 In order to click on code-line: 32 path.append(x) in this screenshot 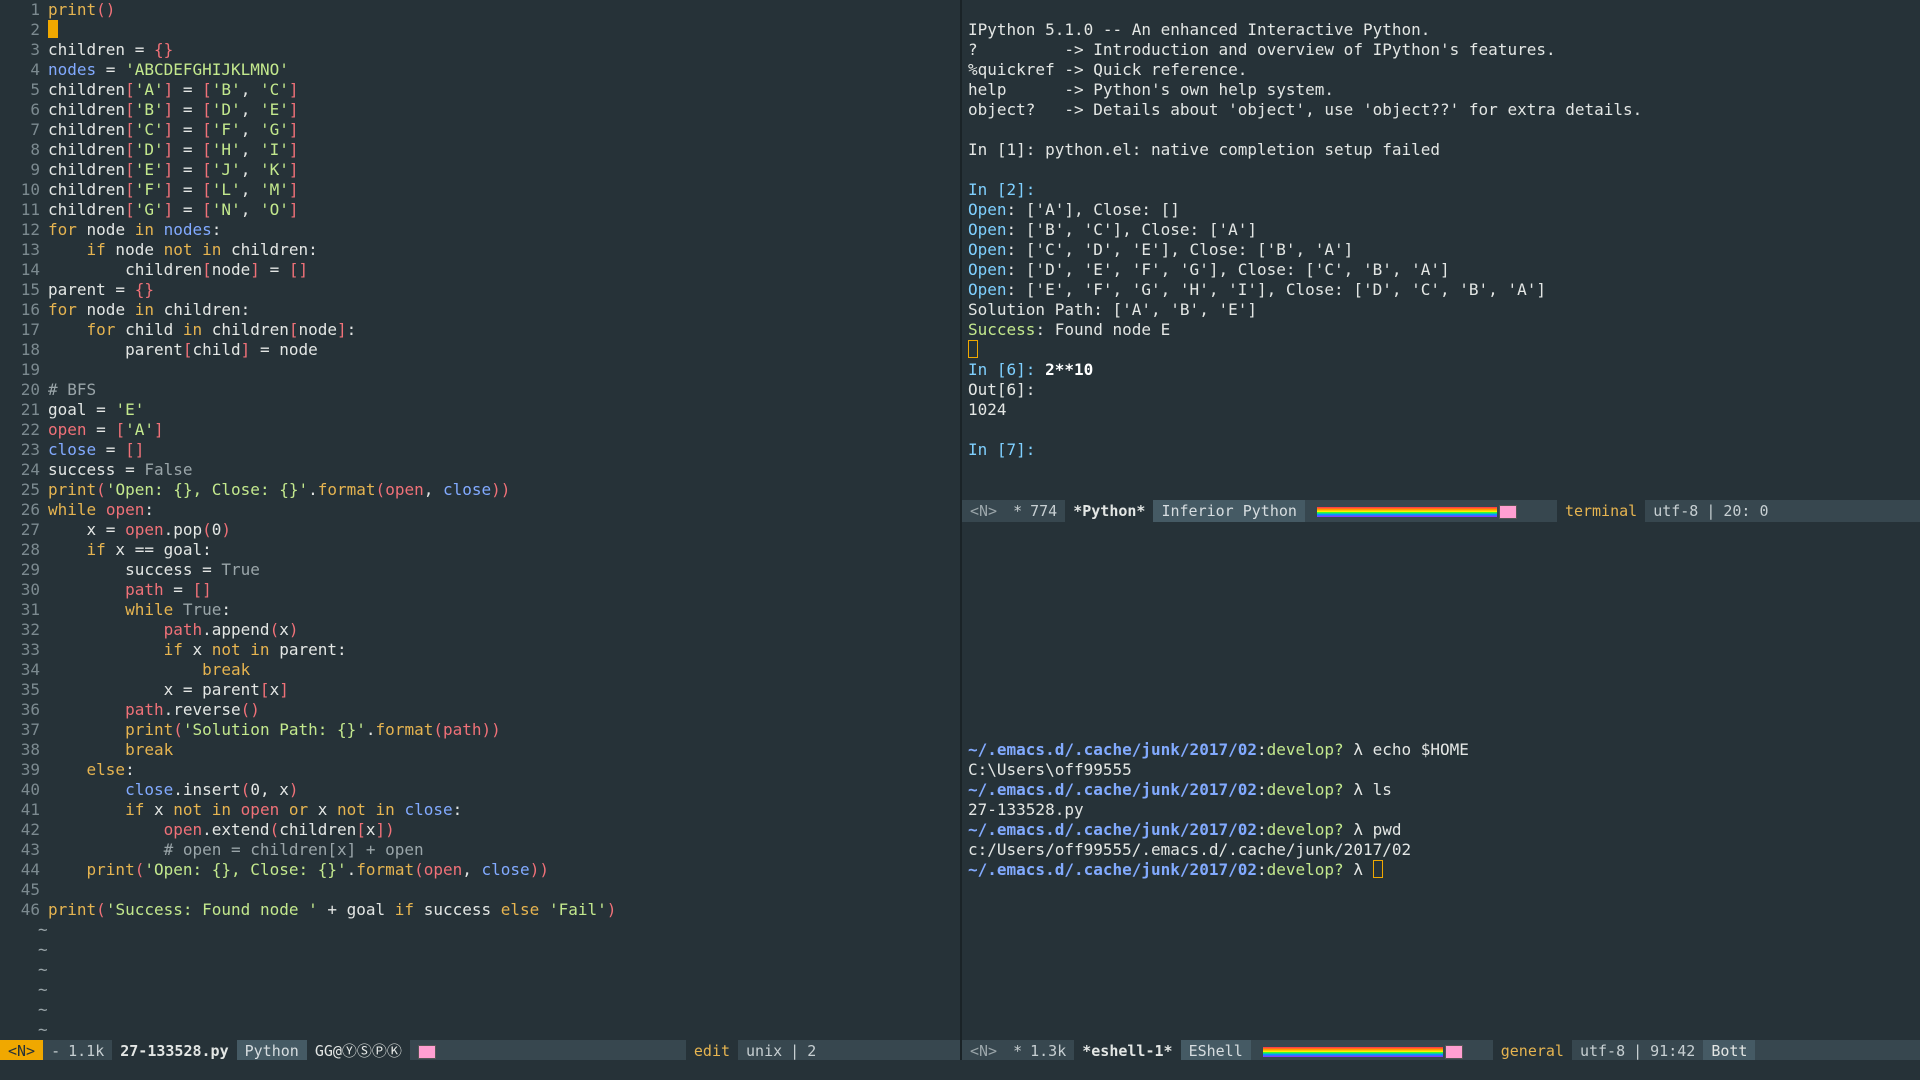, I will do `click(480, 630)`.